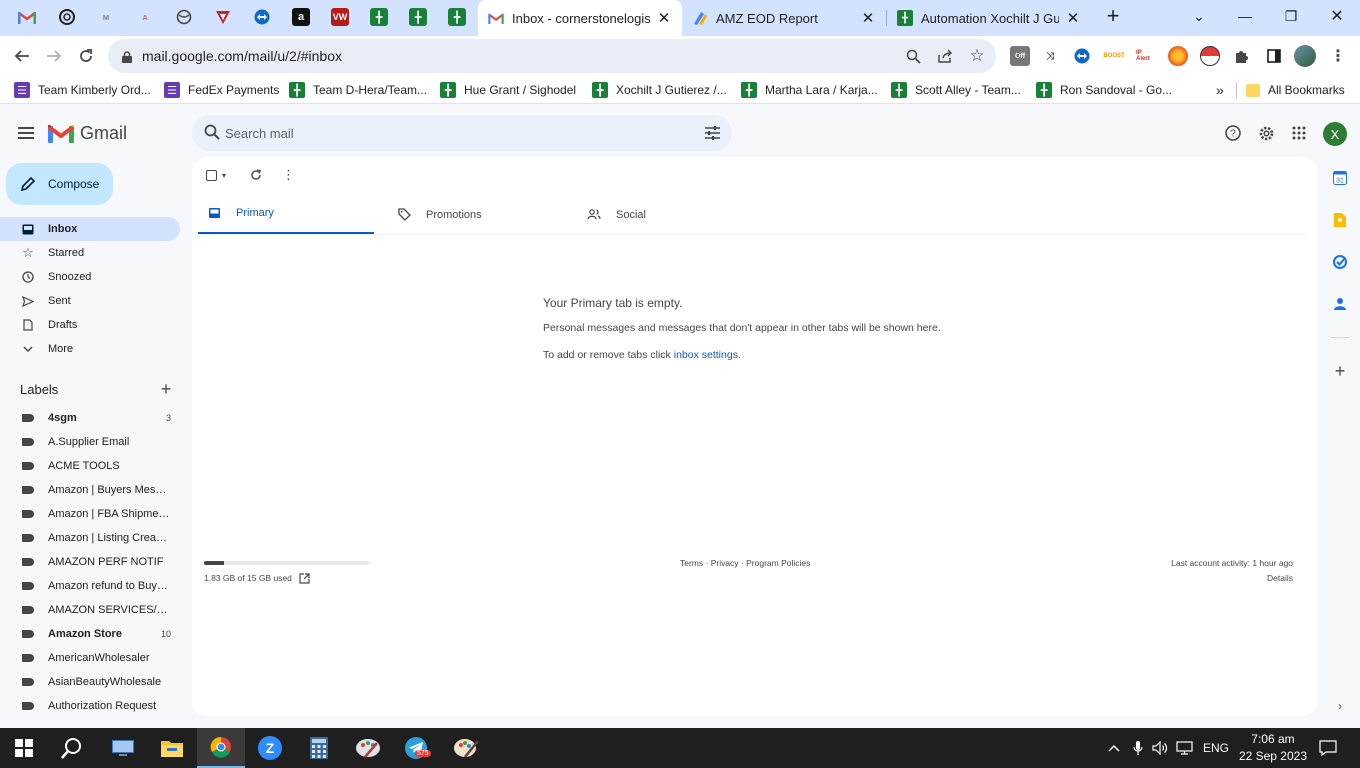 This screenshot has height=768, width=1360. What do you see at coordinates (1340, 706) in the screenshot?
I see `show-side-panel-chevron-icon: ›` at bounding box center [1340, 706].